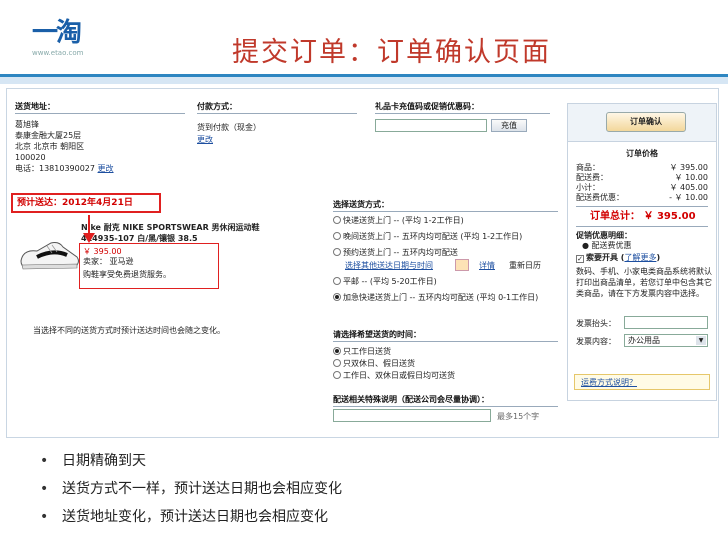 This screenshot has height=546, width=728. Describe the element at coordinates (205, 139) in the screenshot. I see `payment-change-link: 更改` at that location.